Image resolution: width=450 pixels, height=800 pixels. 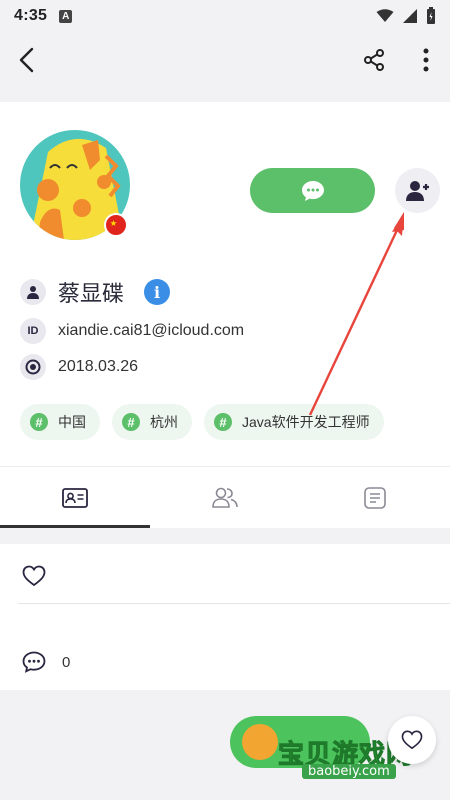 I want to click on back-button, so click(x=28, y=60).